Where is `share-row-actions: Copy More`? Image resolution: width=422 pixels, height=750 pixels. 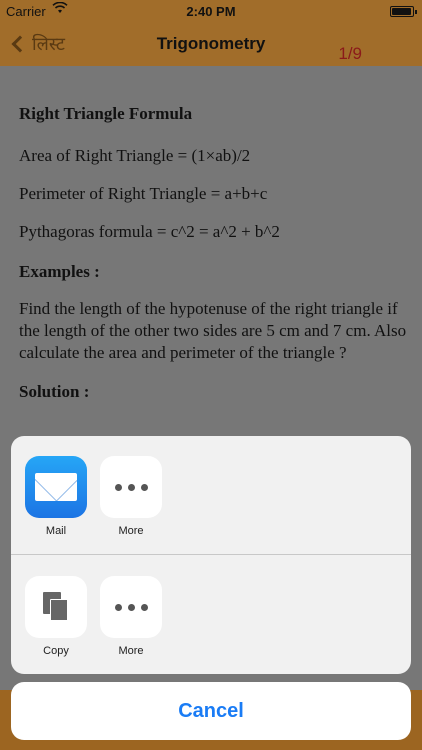 share-row-actions: Copy More is located at coordinates (211, 614).